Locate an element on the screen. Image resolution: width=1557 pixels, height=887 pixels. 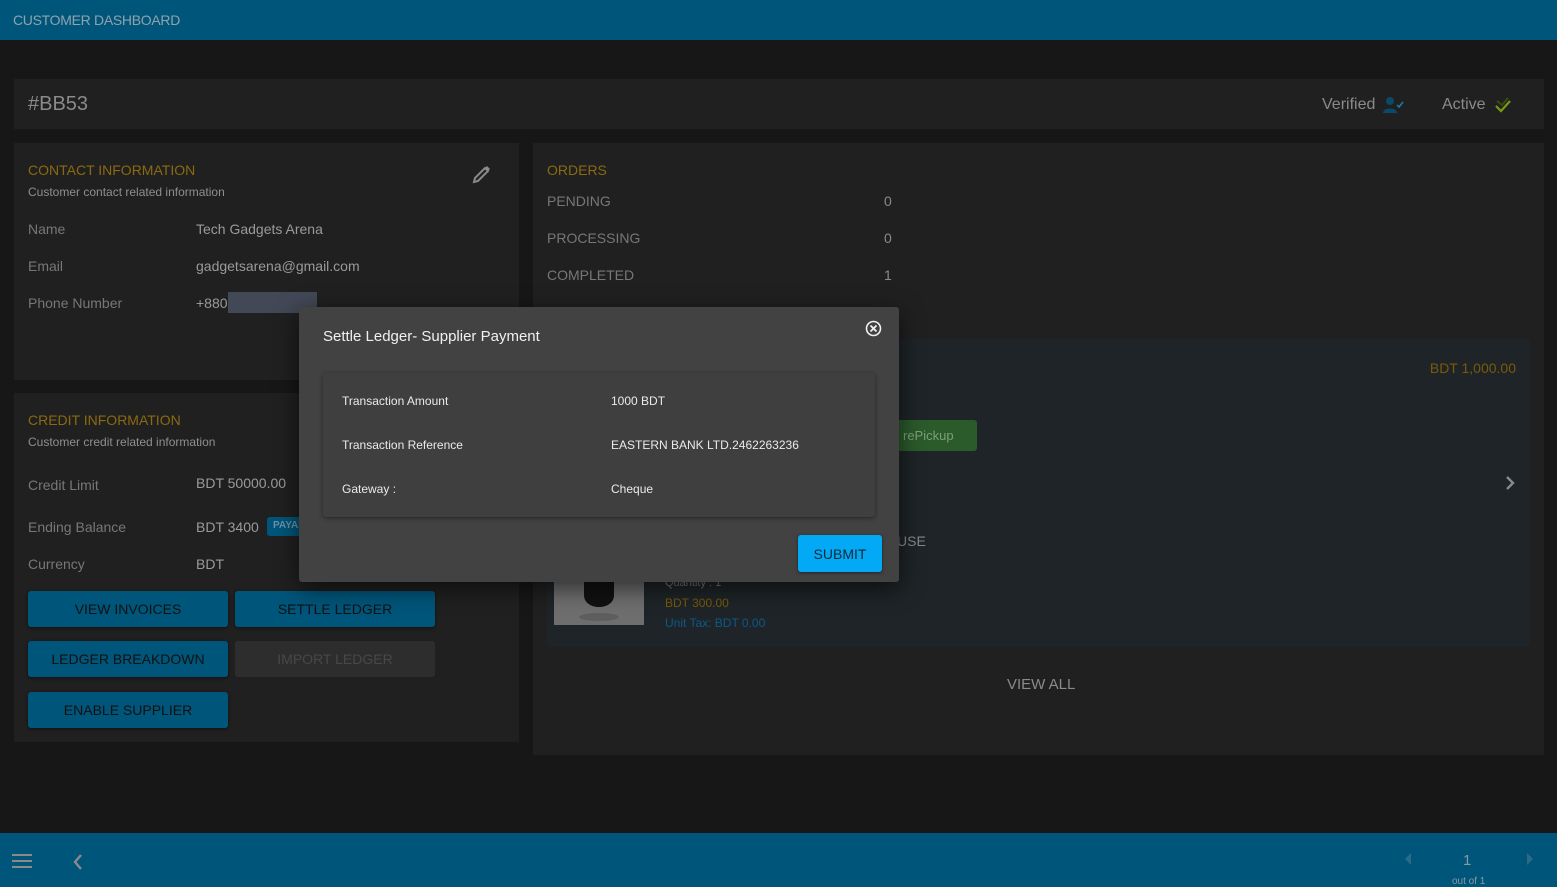
settle-ledger-button: SETTLE LEDGER is located at coordinates (335, 609).